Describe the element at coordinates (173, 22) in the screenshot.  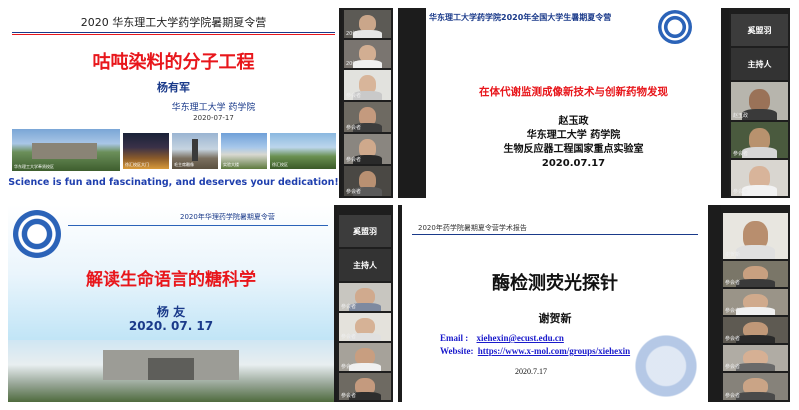
I see `slide-1-header: 2020 华东理工大学药学院暑期夏令营` at that location.